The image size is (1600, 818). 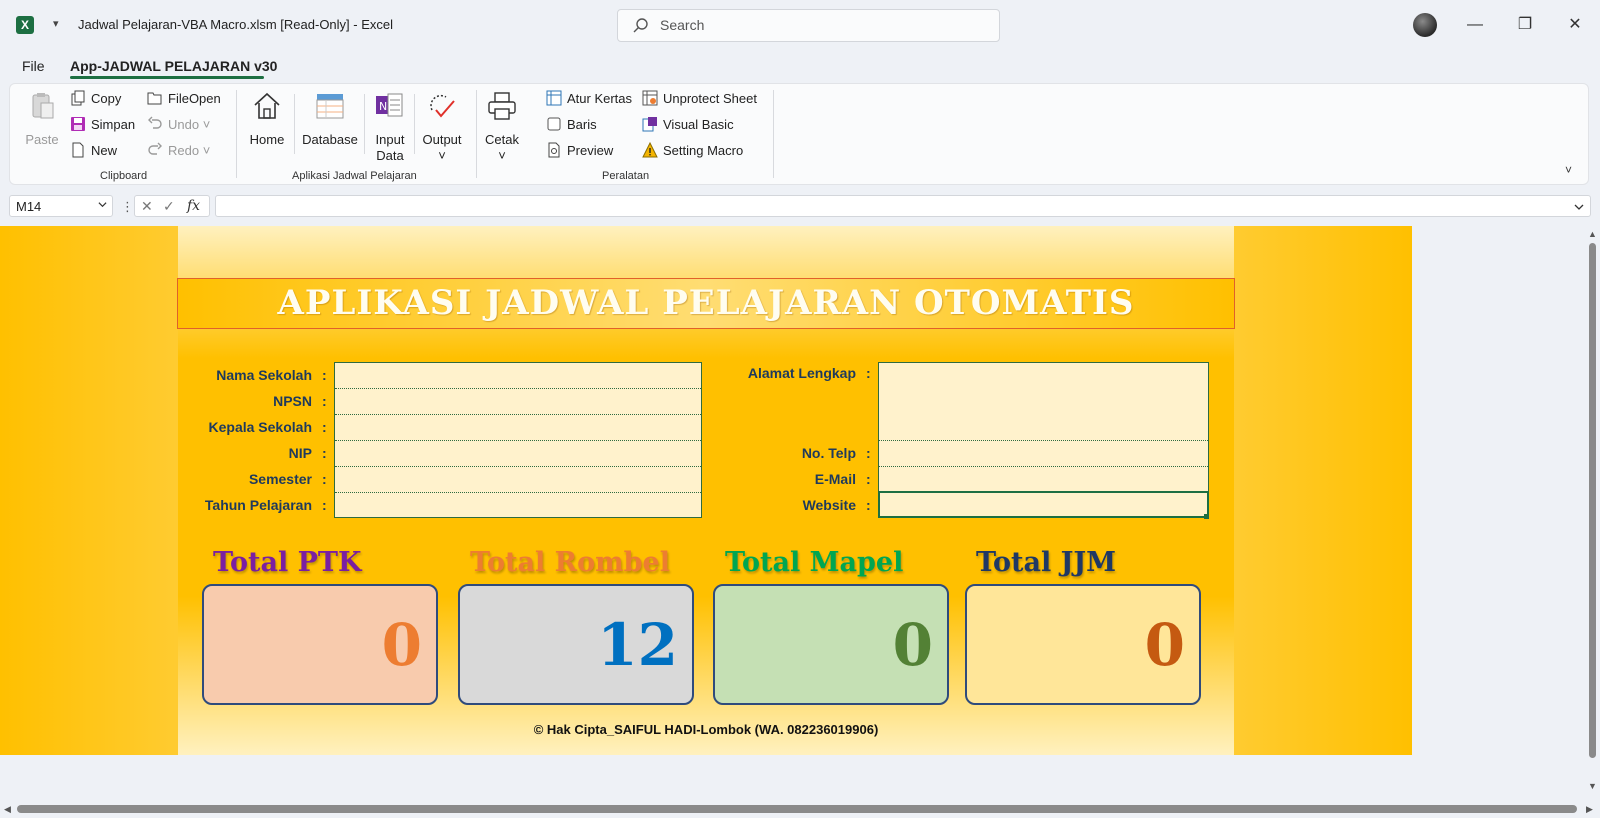 I want to click on redo-button: Redo ˅, so click(x=178, y=150).